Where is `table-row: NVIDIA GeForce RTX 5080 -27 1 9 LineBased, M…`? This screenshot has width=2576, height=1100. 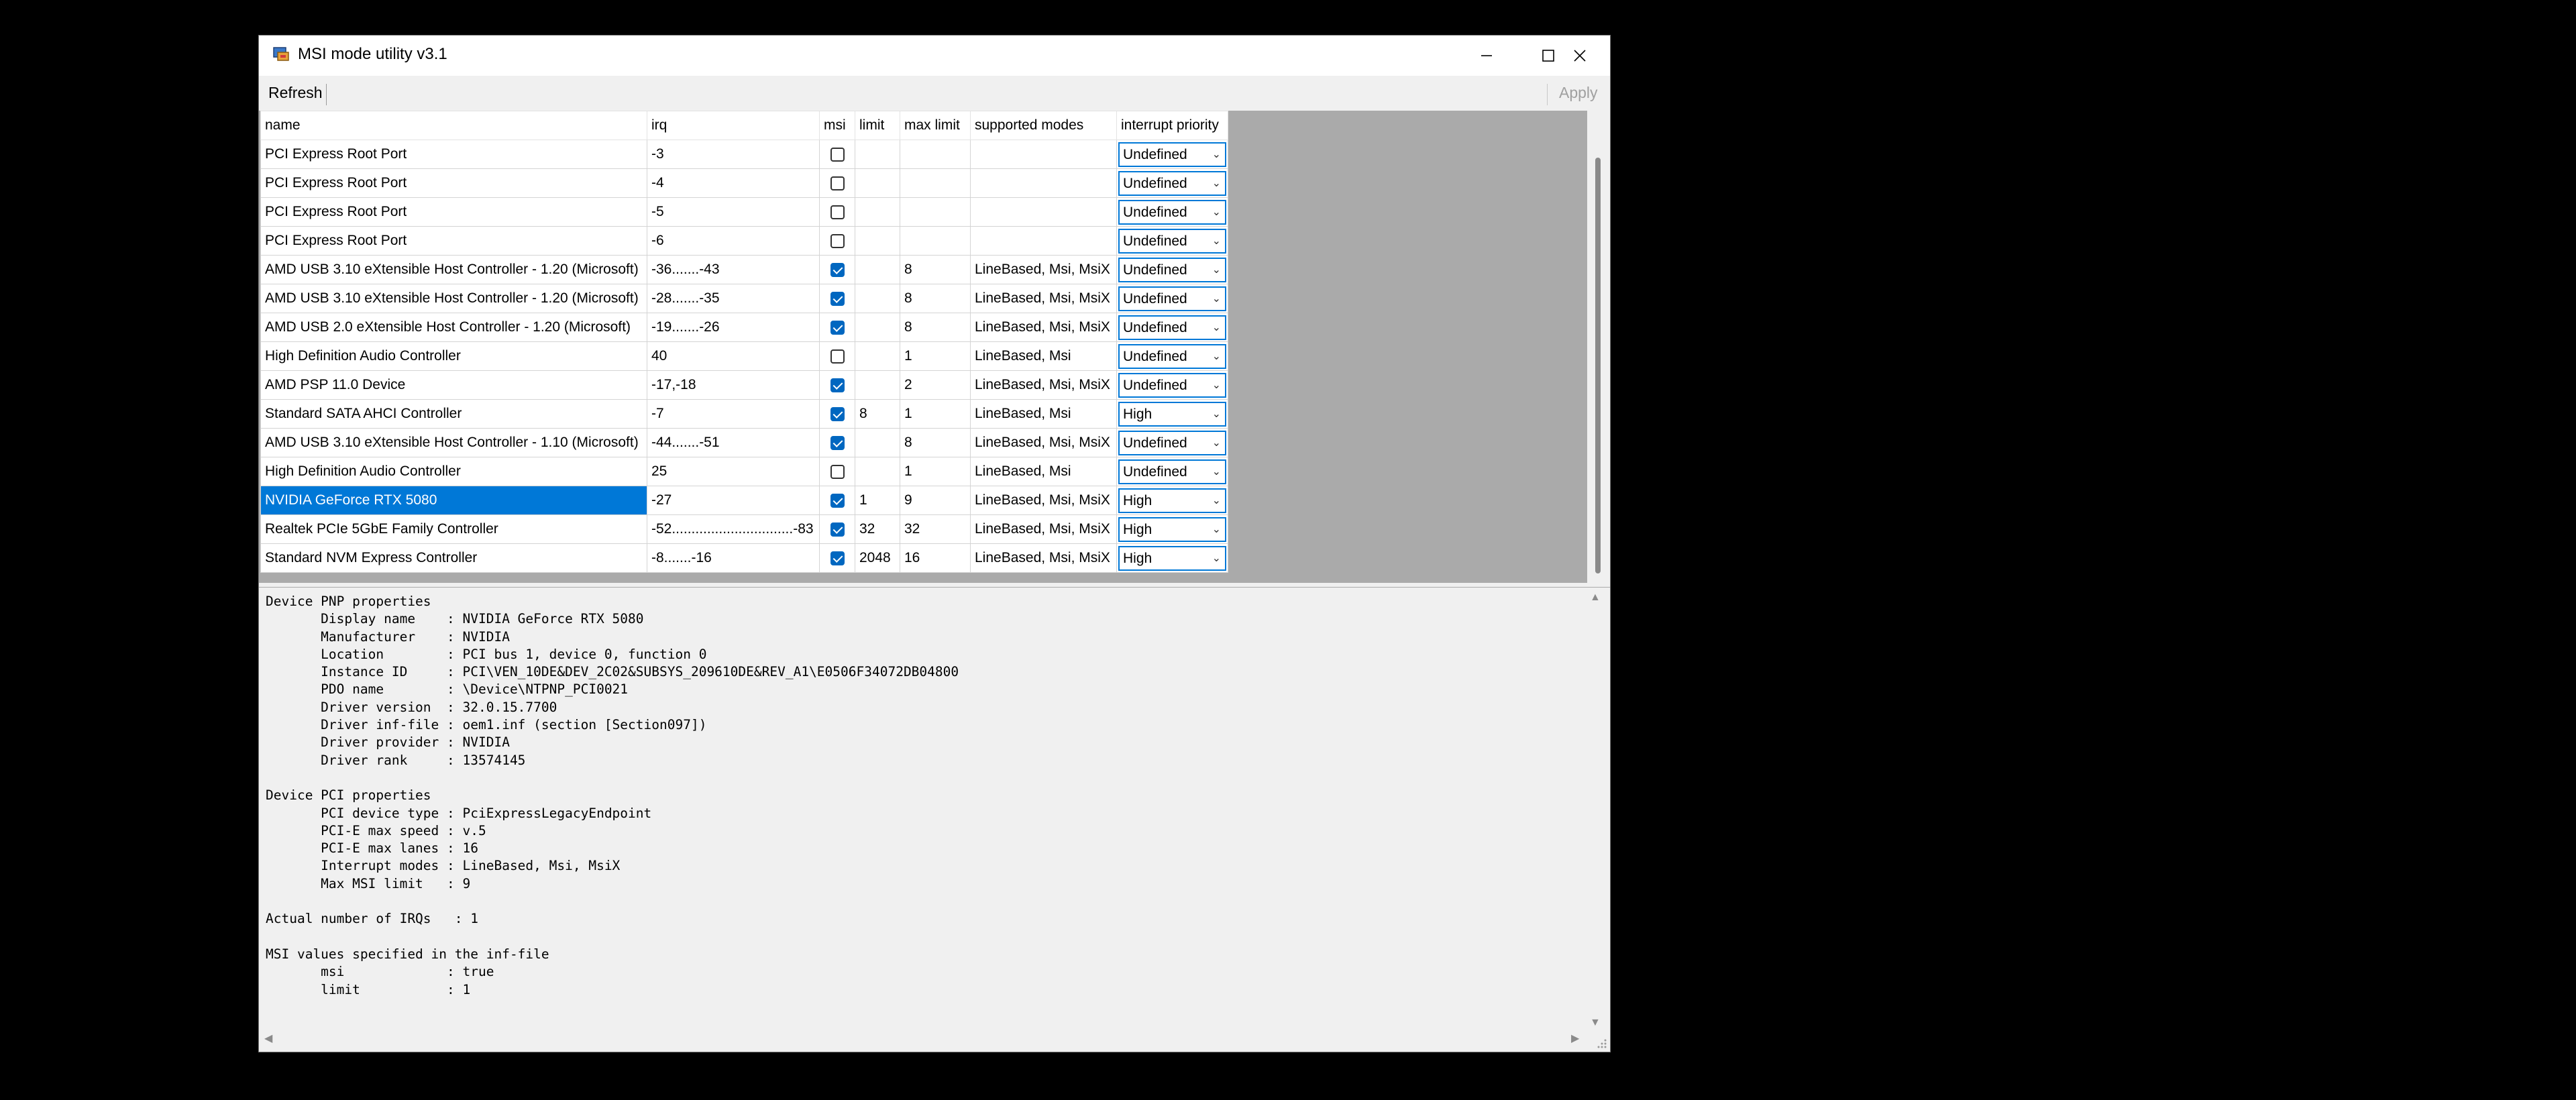
table-row: NVIDIA GeForce RTX 5080 -27 1 9 LineBased, M… is located at coordinates (744, 501).